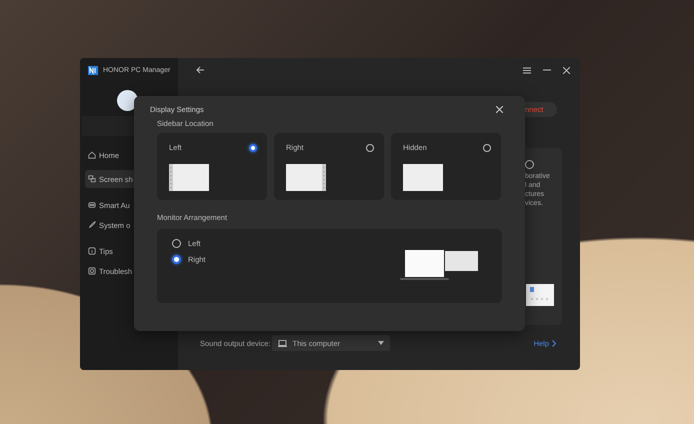 The width and height of the screenshot is (694, 424). I want to click on app-logo-icon, so click(93, 70).